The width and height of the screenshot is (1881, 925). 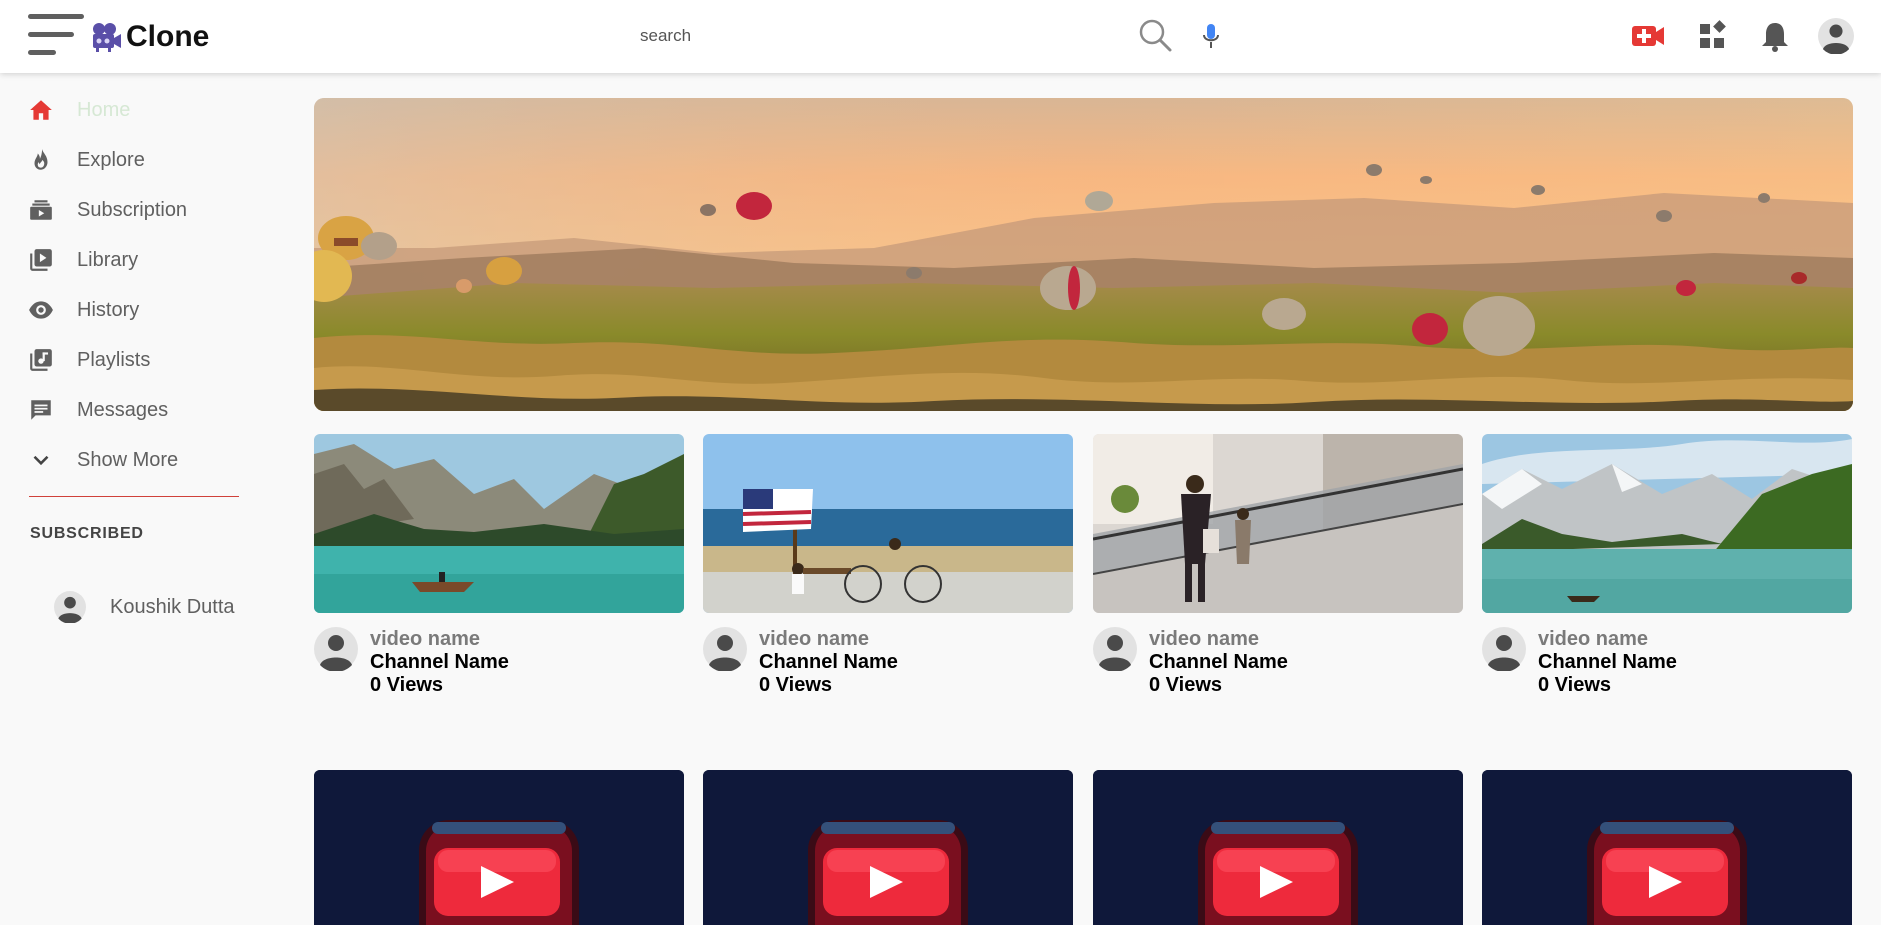 I want to click on search-icon, so click(x=1155, y=35).